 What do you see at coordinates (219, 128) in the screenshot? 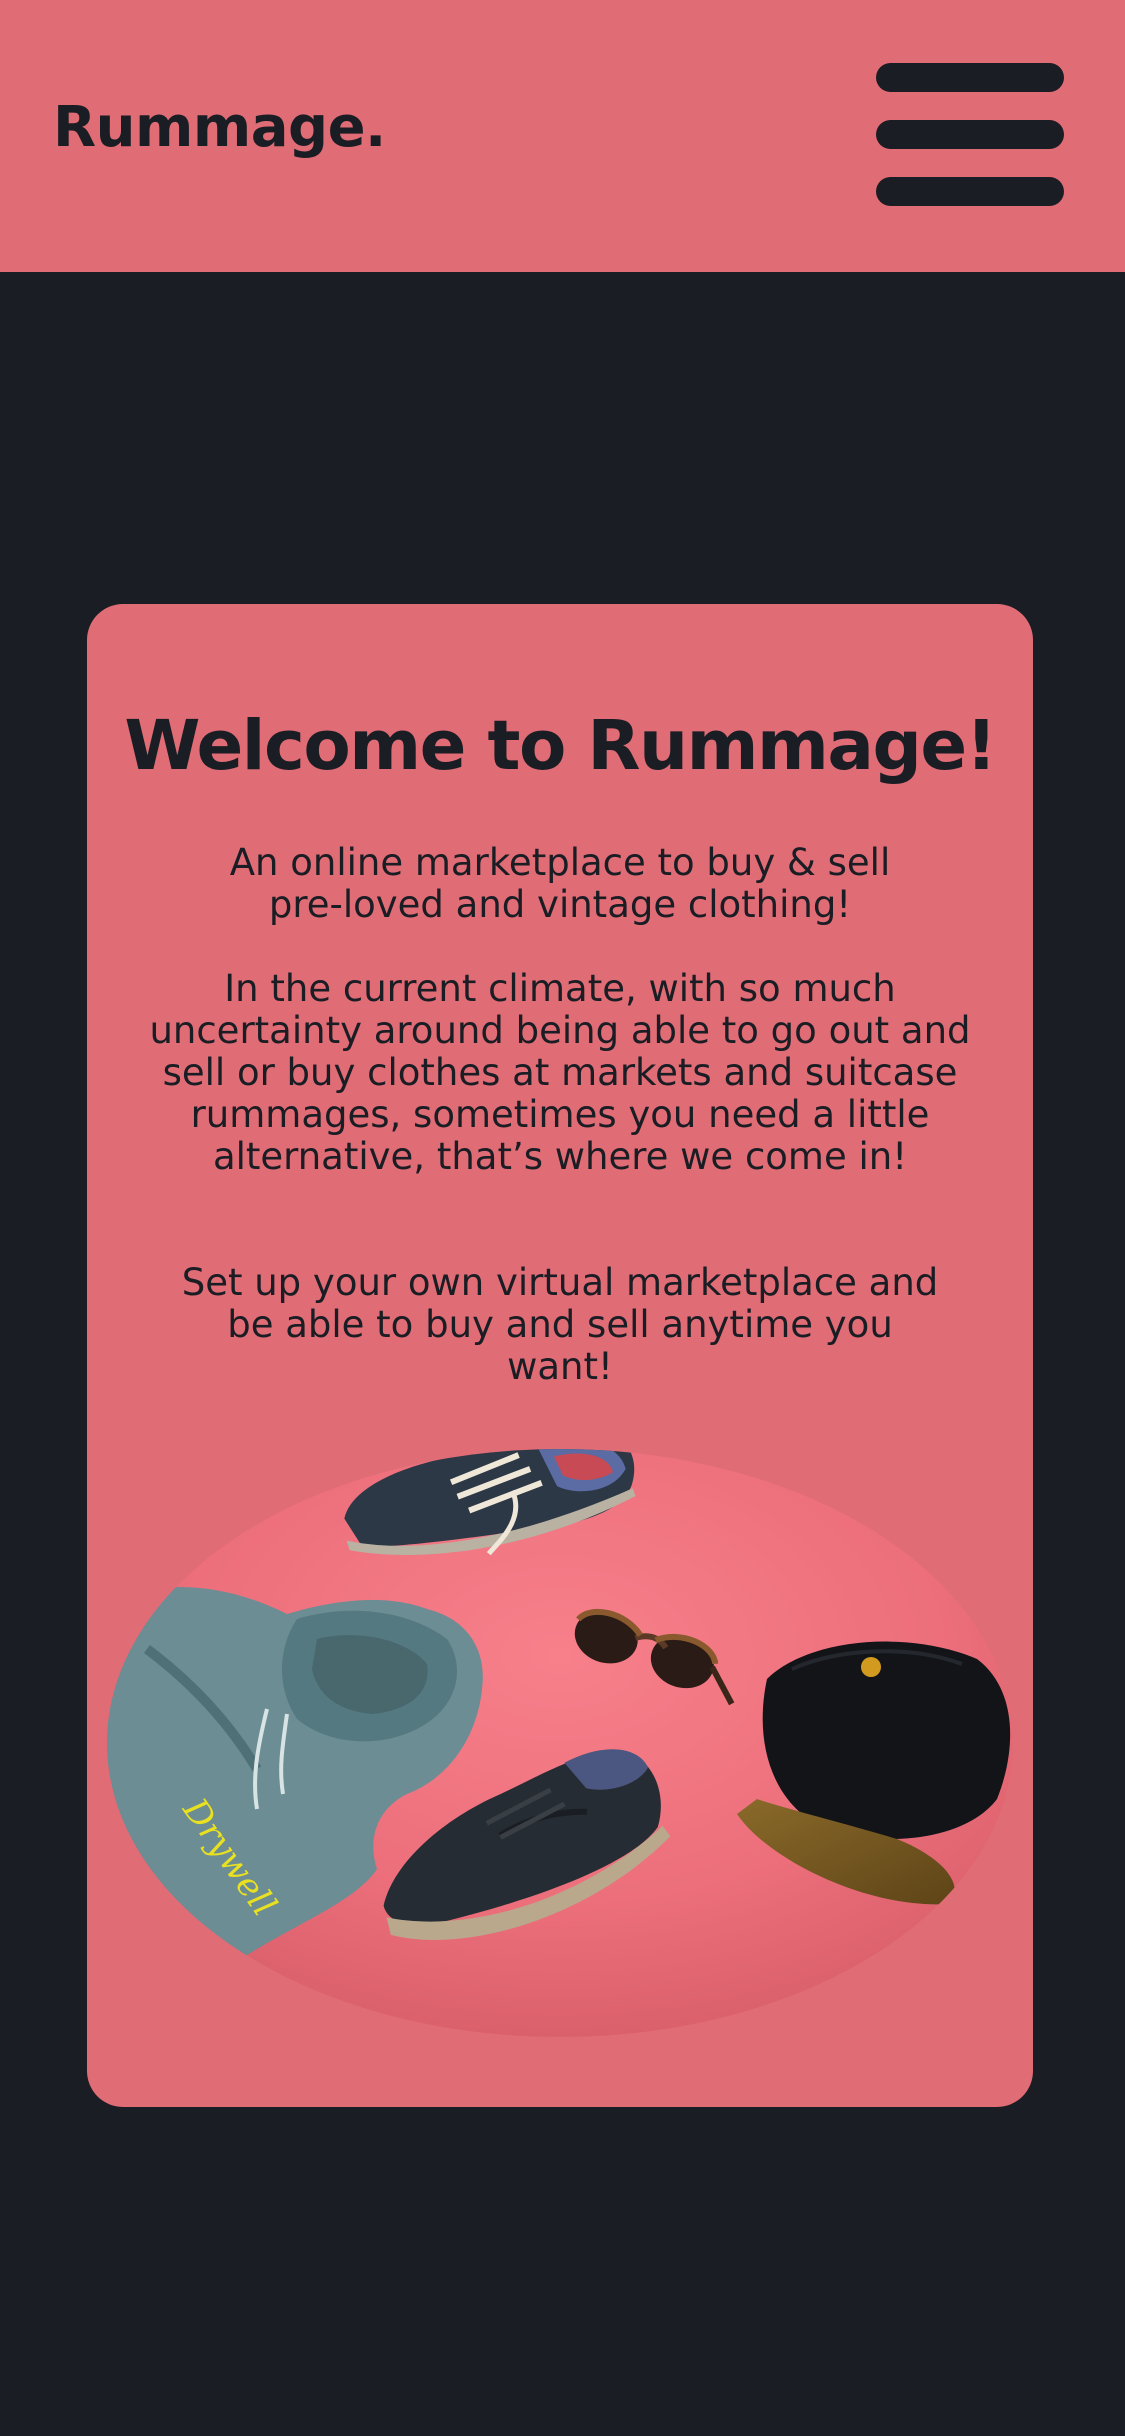
I see `brand-logo: Rummage.` at bounding box center [219, 128].